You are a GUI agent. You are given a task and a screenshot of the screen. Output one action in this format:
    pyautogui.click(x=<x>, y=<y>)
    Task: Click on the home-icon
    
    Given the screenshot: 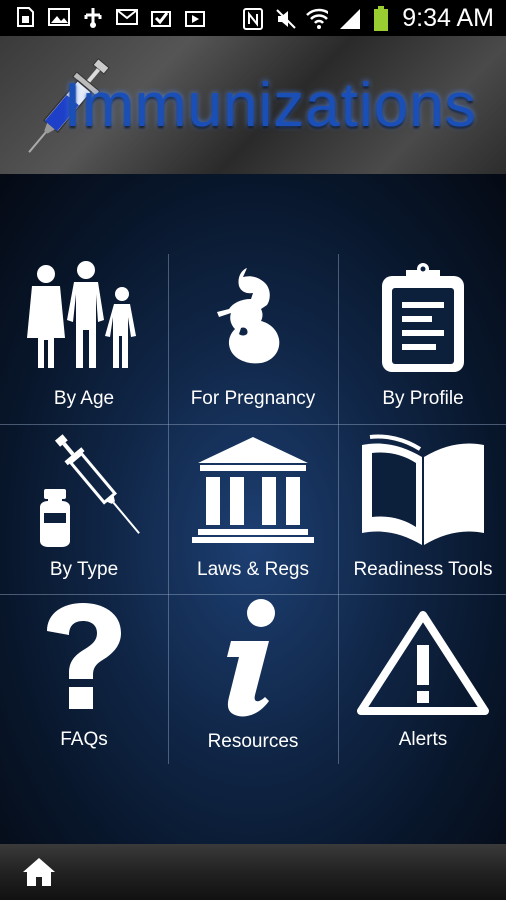 What is the action you would take?
    pyautogui.click(x=39, y=874)
    